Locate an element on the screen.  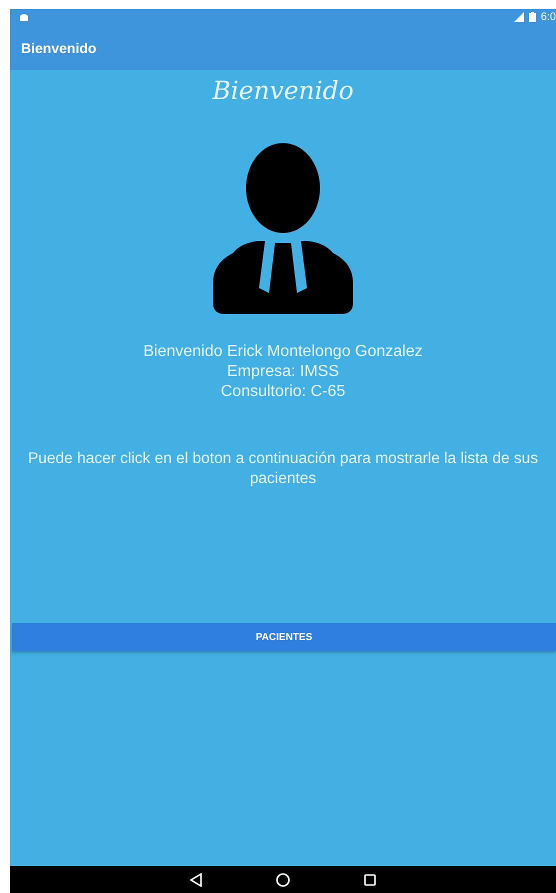
back-icon is located at coordinates (196, 879).